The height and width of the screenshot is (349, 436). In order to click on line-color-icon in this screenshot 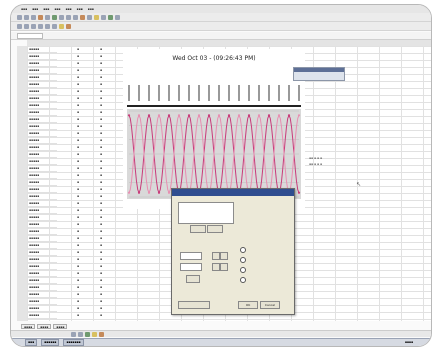, I will do `click(101, 334)`.